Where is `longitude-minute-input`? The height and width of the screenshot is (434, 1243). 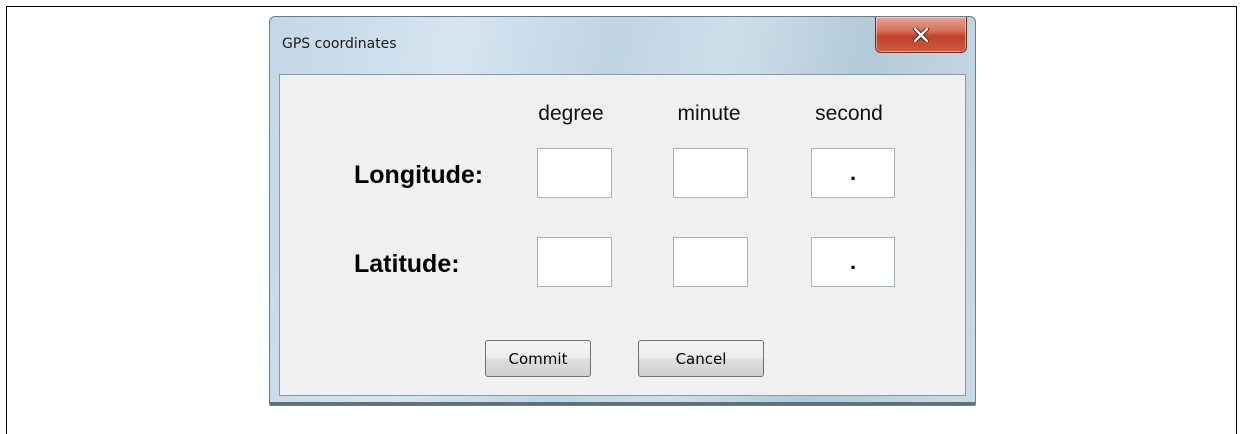 longitude-minute-input is located at coordinates (710, 173).